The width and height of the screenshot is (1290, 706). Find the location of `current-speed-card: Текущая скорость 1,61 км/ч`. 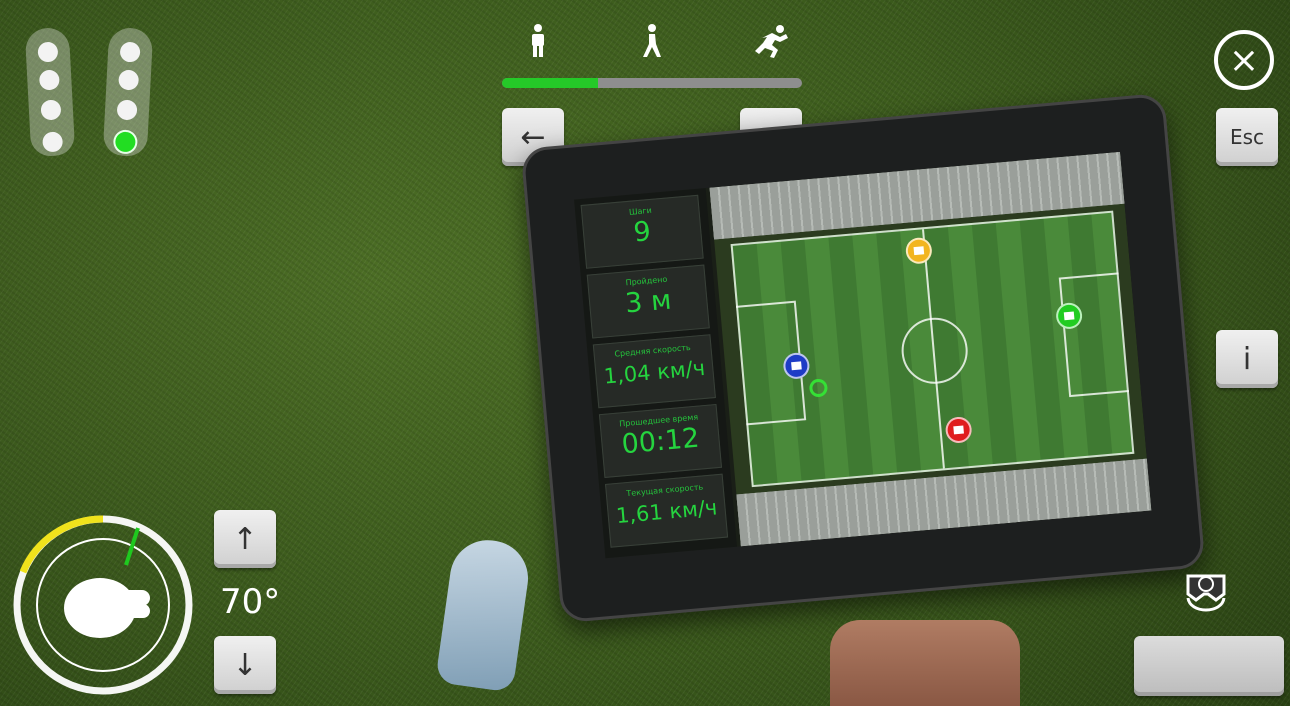

current-speed-card: Текущая скорость 1,61 км/ч is located at coordinates (666, 510).